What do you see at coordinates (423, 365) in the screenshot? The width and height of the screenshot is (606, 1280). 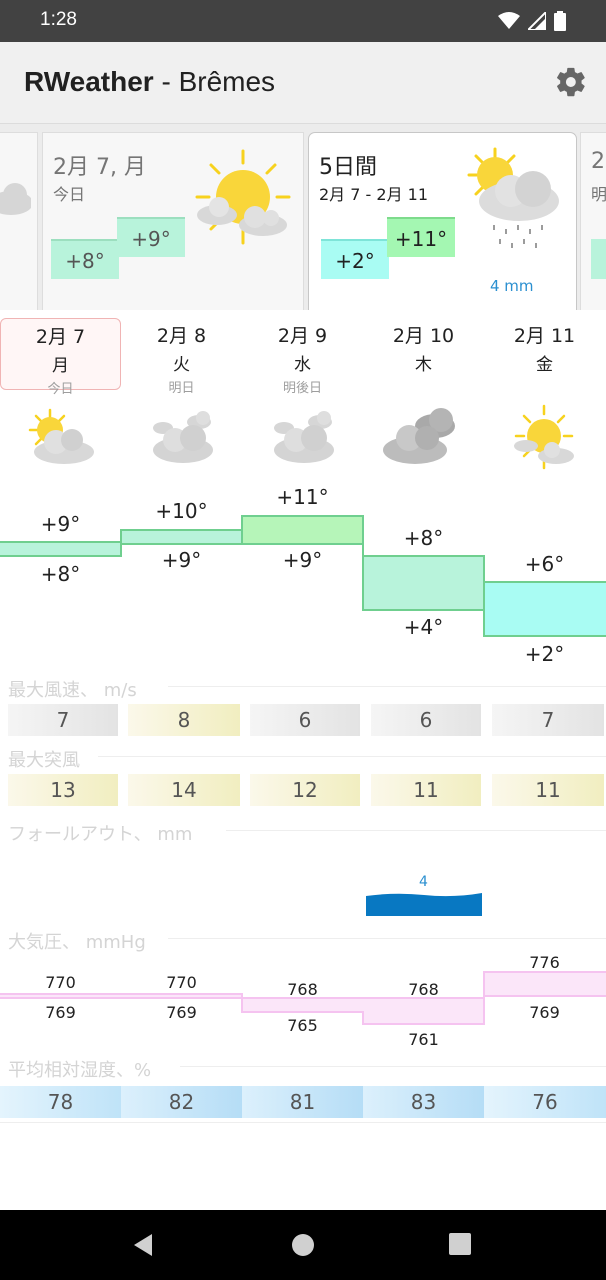 I see `day-weekday: 木` at bounding box center [423, 365].